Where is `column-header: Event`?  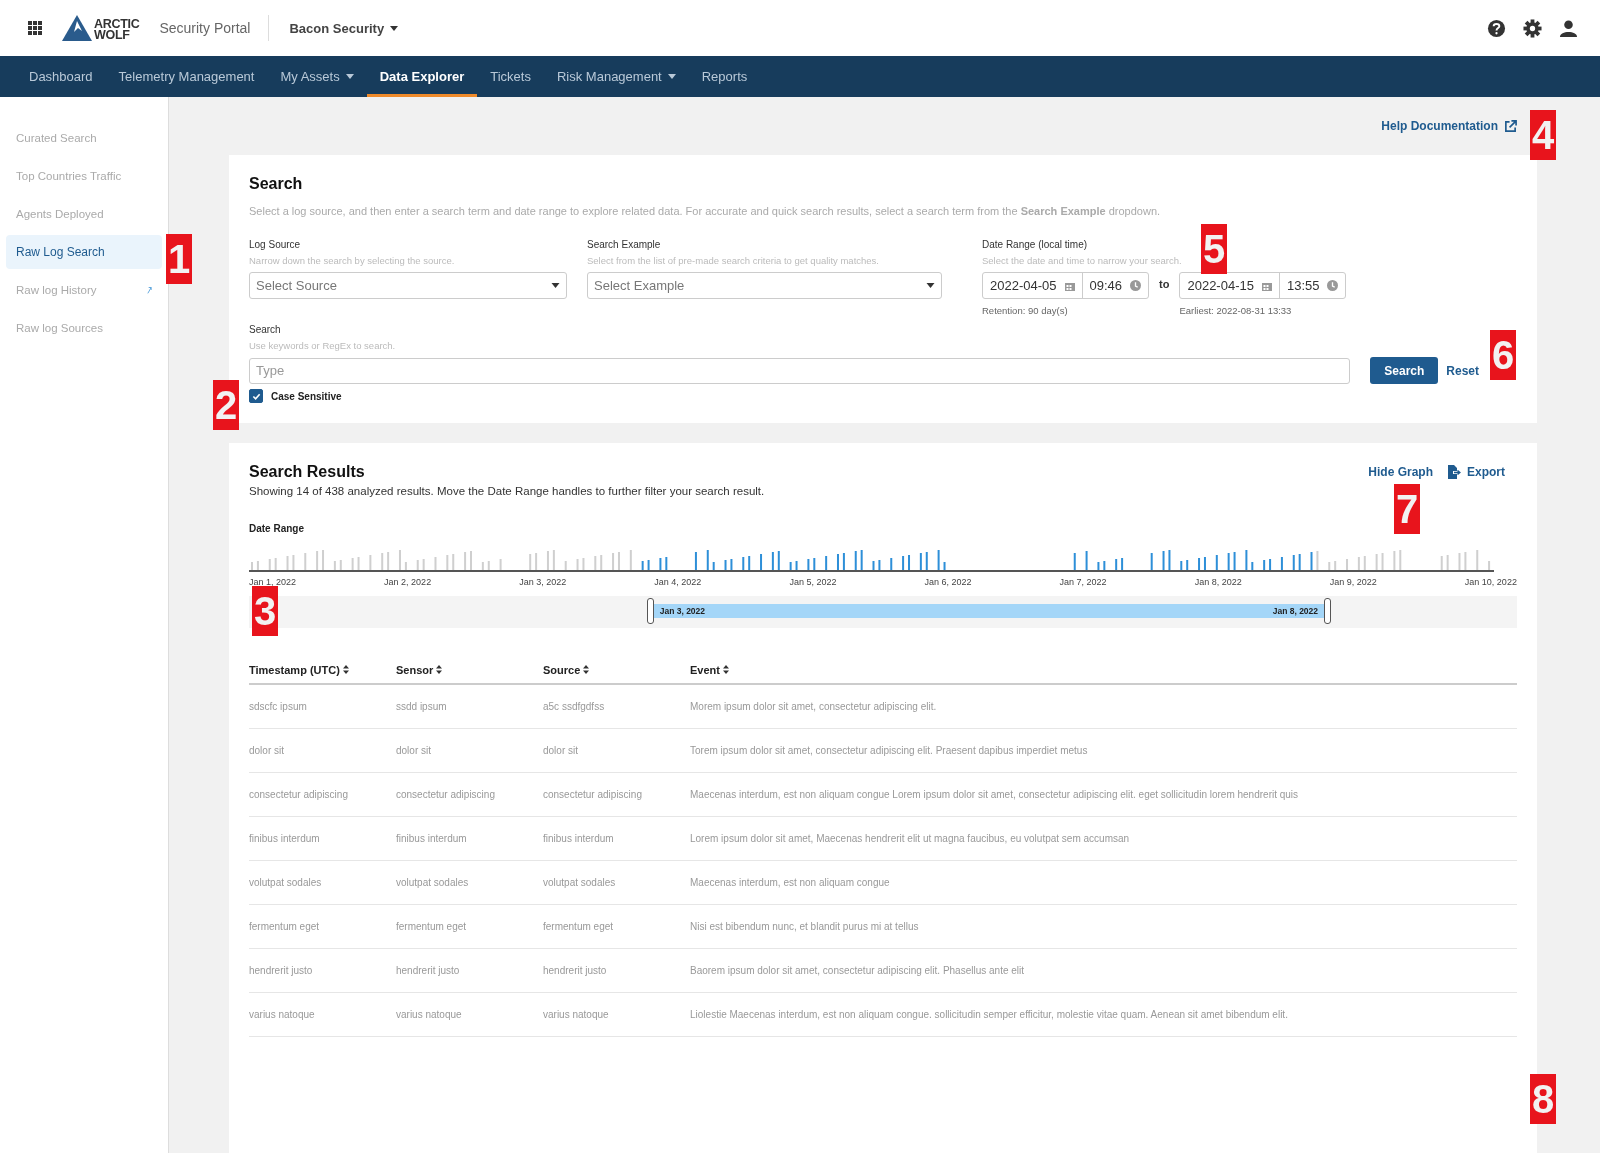 column-header: Event is located at coordinates (1103, 674).